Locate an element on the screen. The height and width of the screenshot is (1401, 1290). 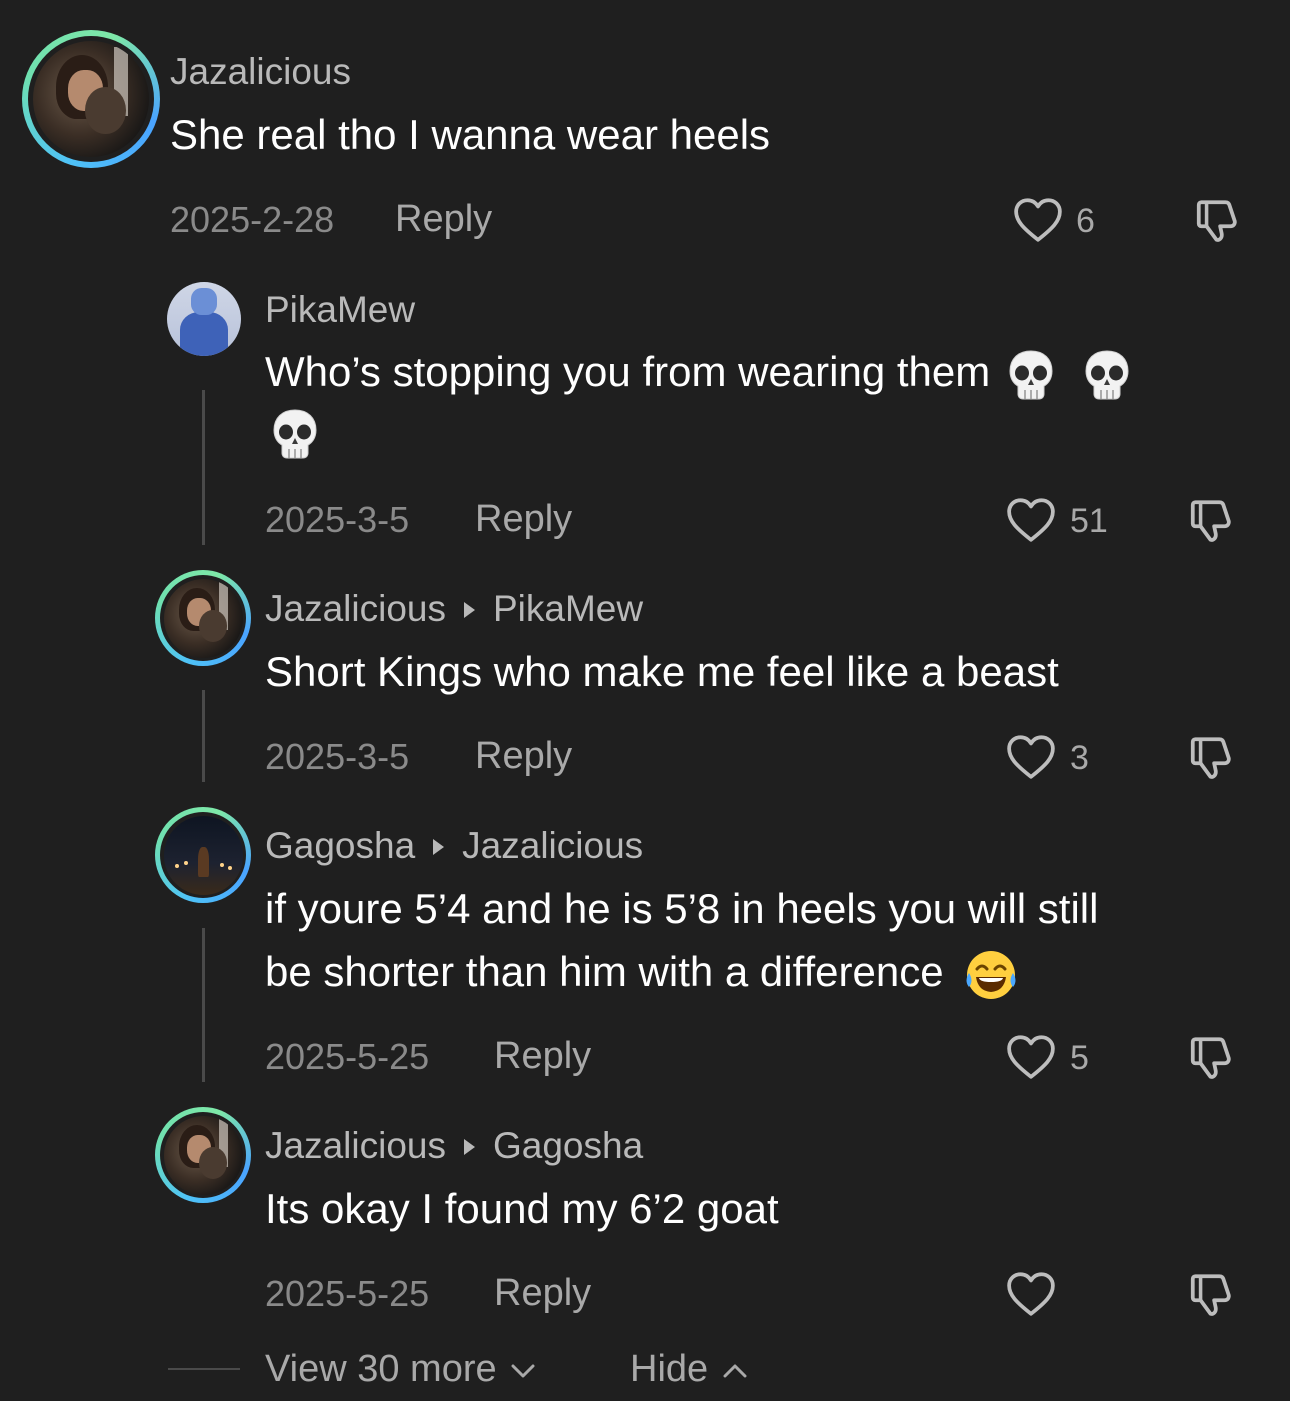
chevron-up-icon is located at coordinates (735, 1371).